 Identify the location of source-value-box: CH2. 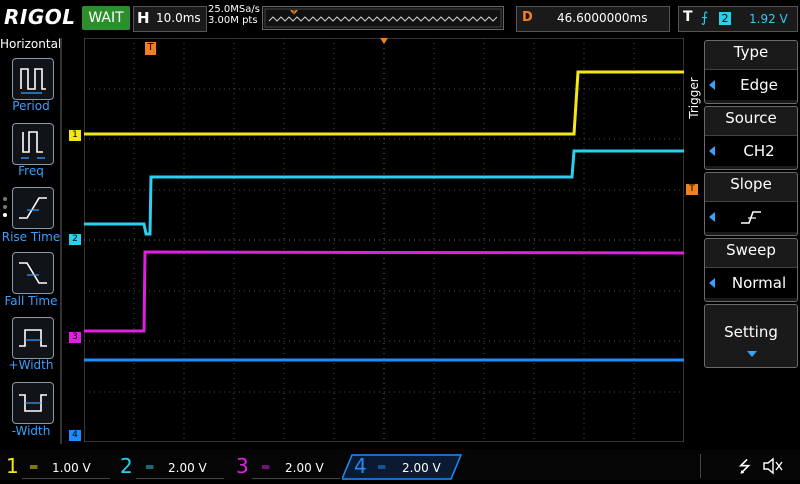
(751, 150).